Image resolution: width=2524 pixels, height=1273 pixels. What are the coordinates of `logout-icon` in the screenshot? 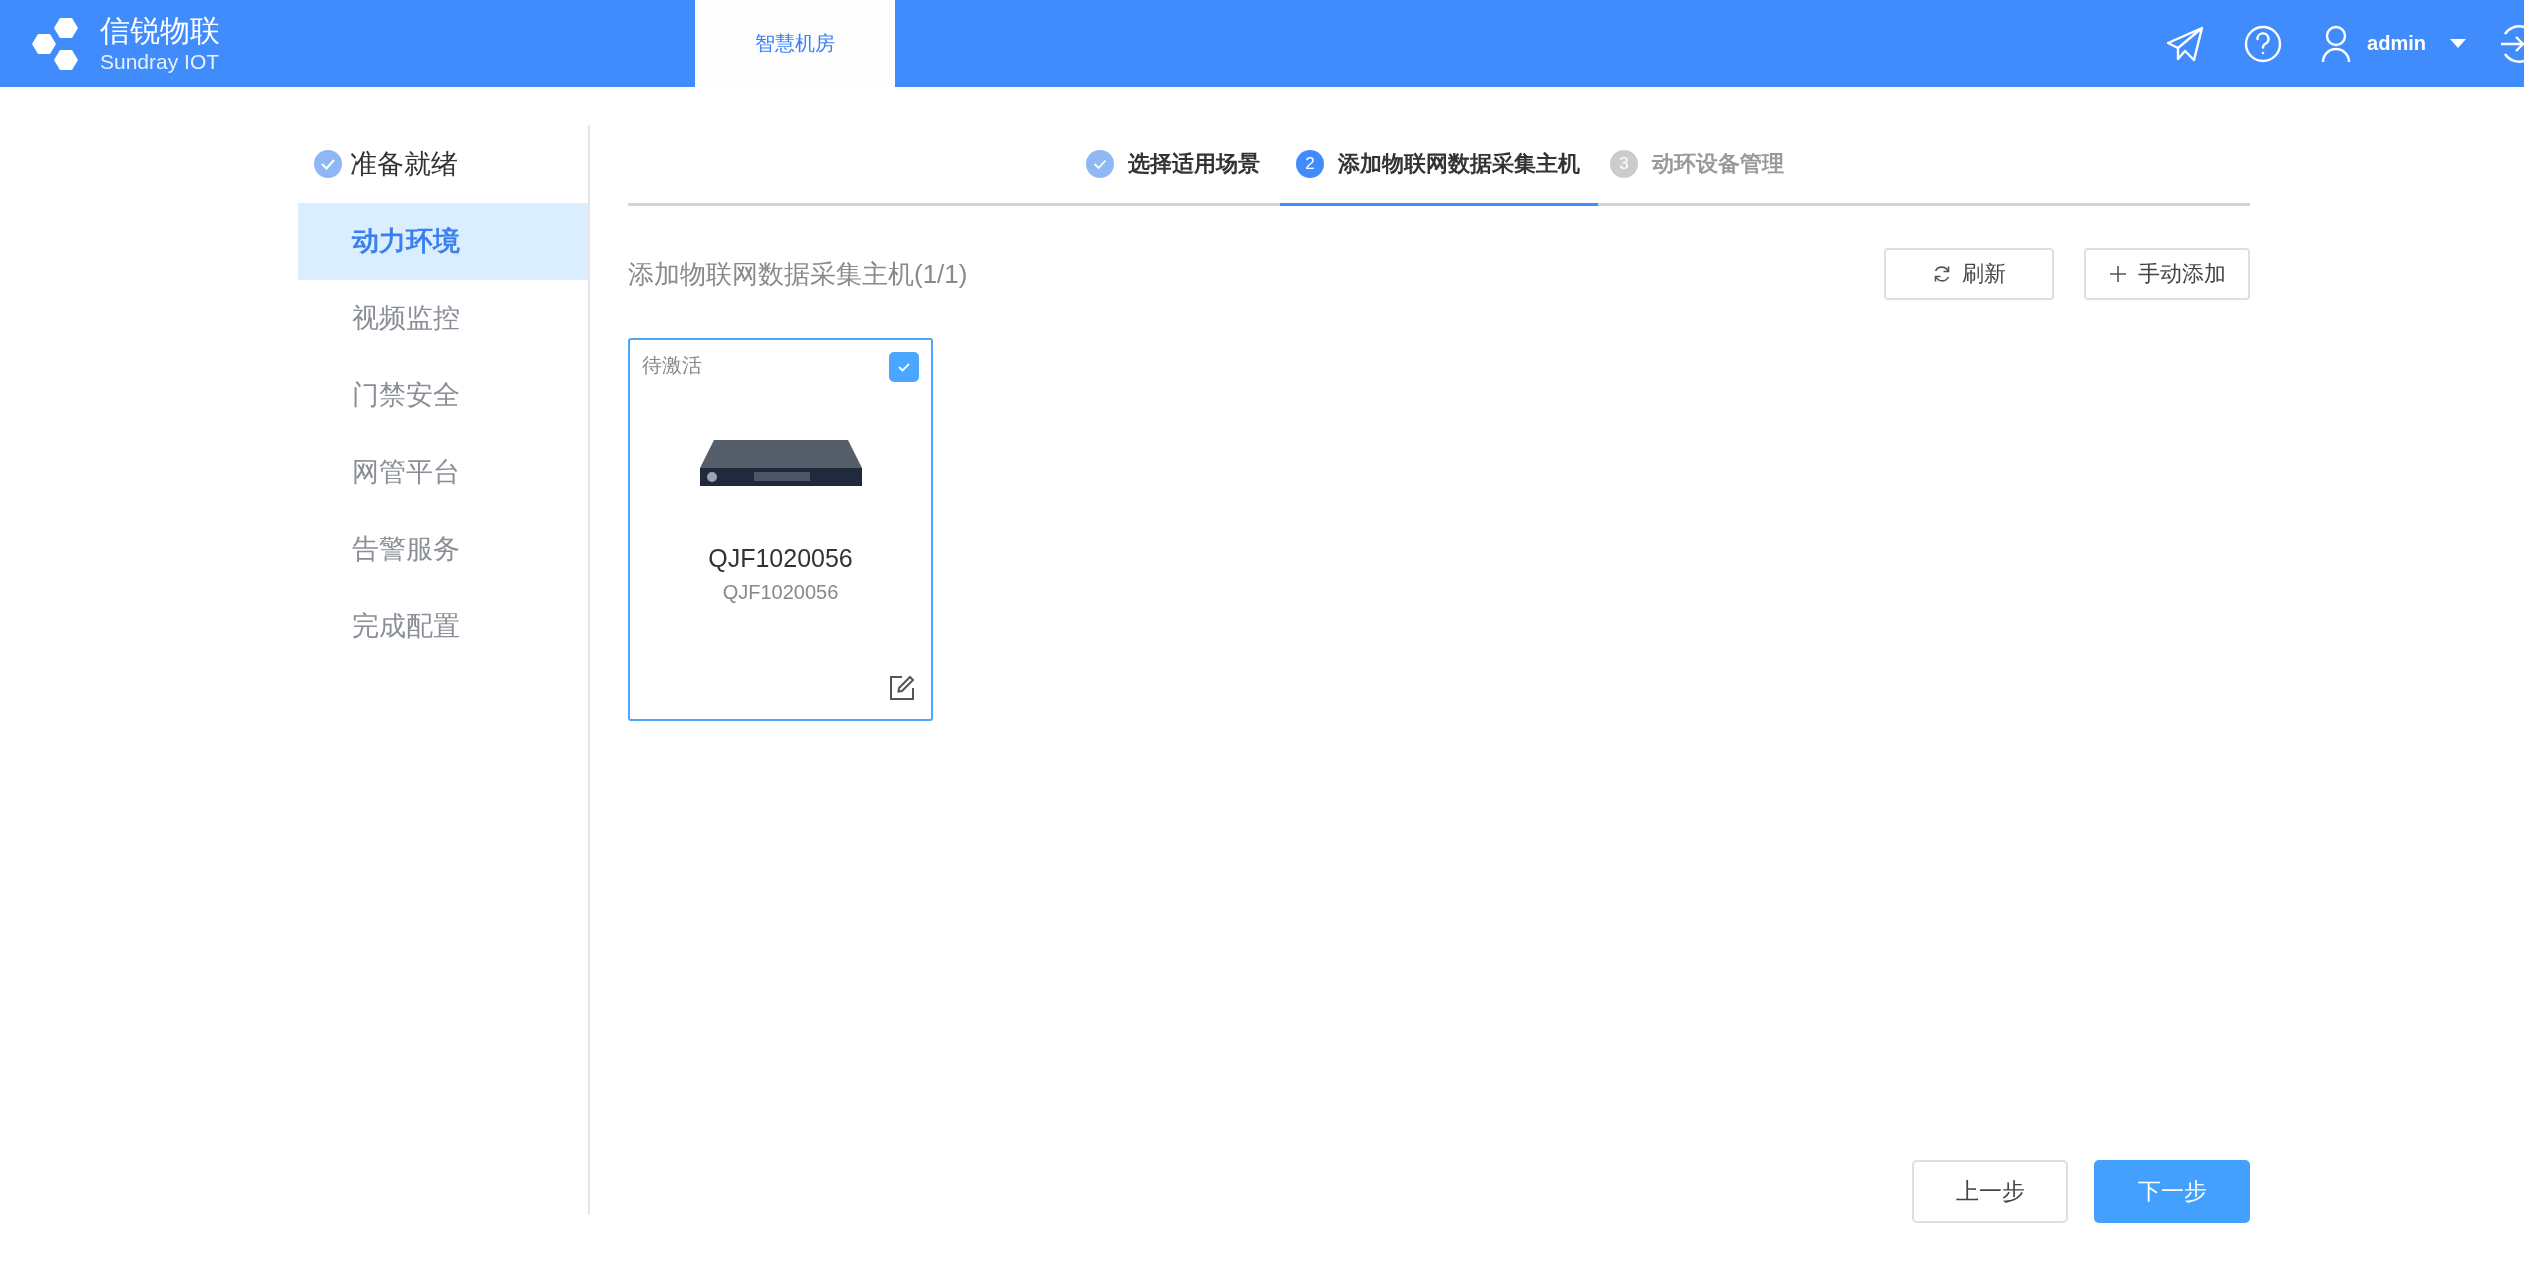 It's located at (2512, 43).